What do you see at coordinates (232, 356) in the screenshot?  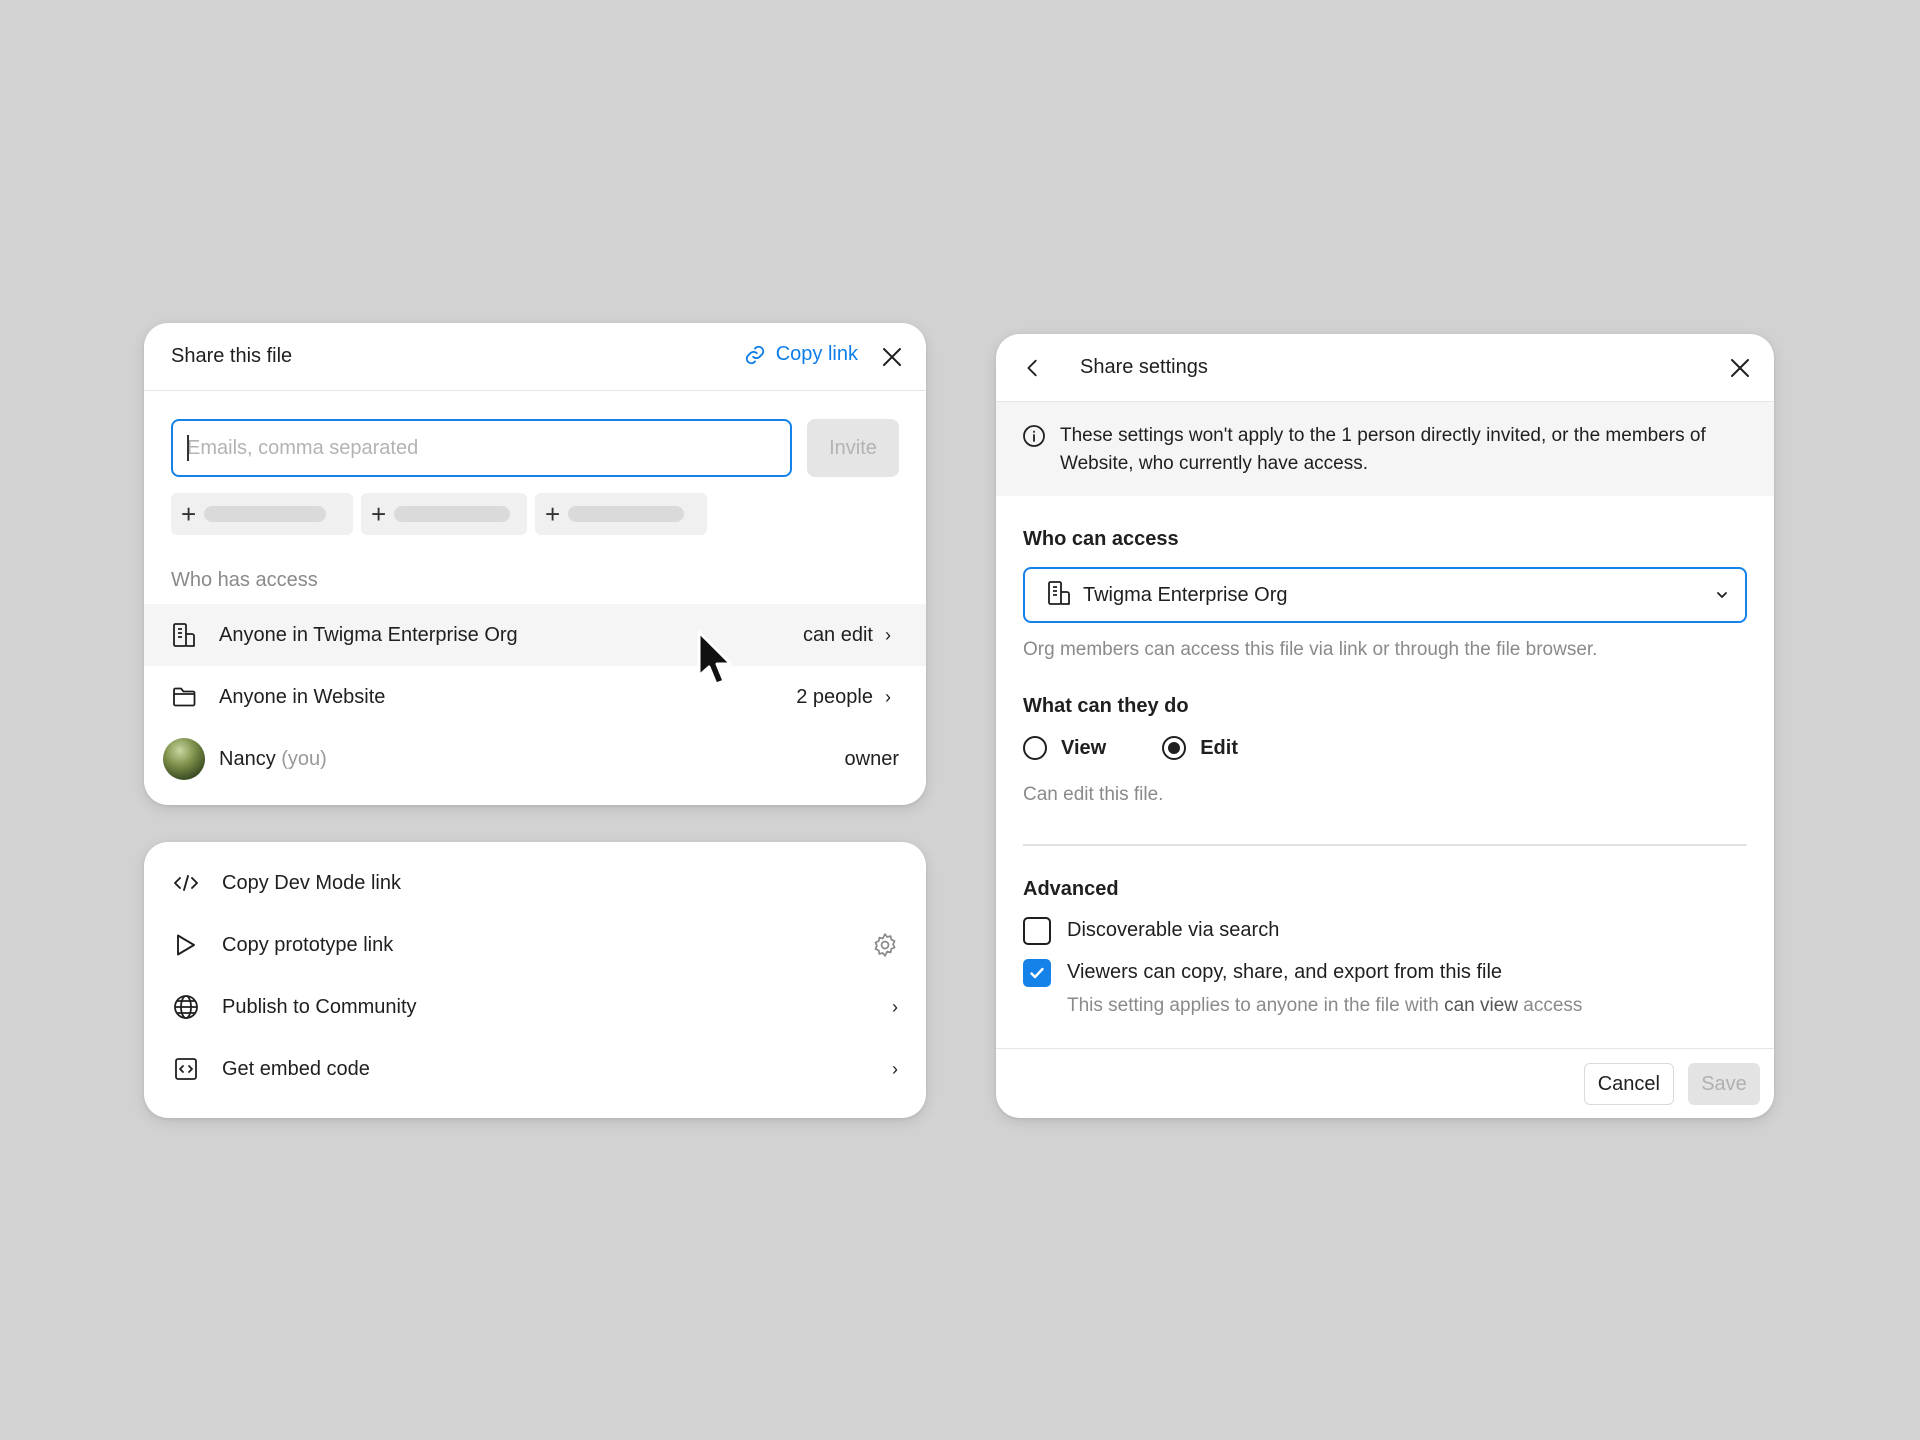 I see `share-panel-title: Share this file` at bounding box center [232, 356].